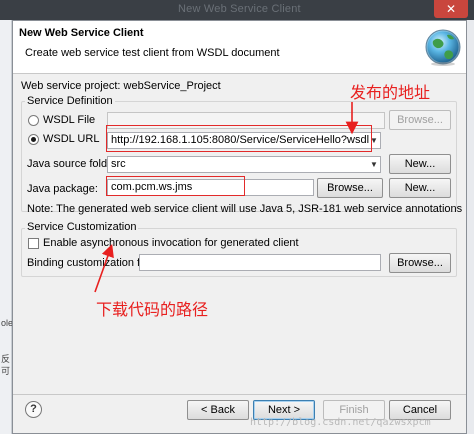  What do you see at coordinates (175, 186) in the screenshot?
I see `java-package-highlight-box` at bounding box center [175, 186].